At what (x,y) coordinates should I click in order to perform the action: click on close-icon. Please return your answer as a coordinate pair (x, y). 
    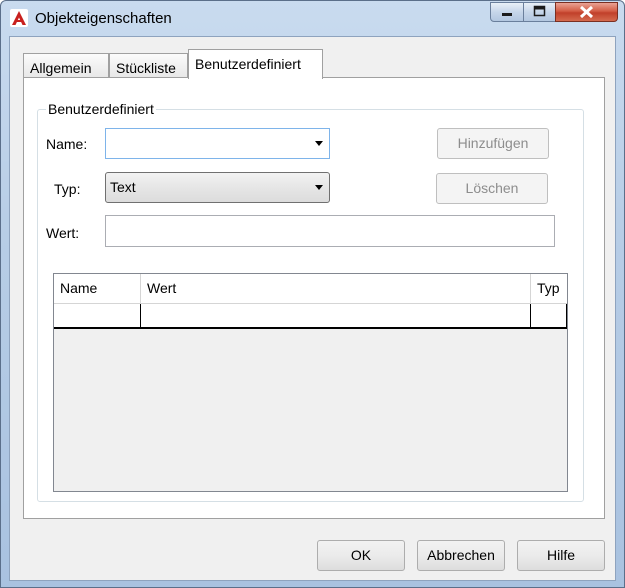
    Looking at the image, I should click on (586, 12).